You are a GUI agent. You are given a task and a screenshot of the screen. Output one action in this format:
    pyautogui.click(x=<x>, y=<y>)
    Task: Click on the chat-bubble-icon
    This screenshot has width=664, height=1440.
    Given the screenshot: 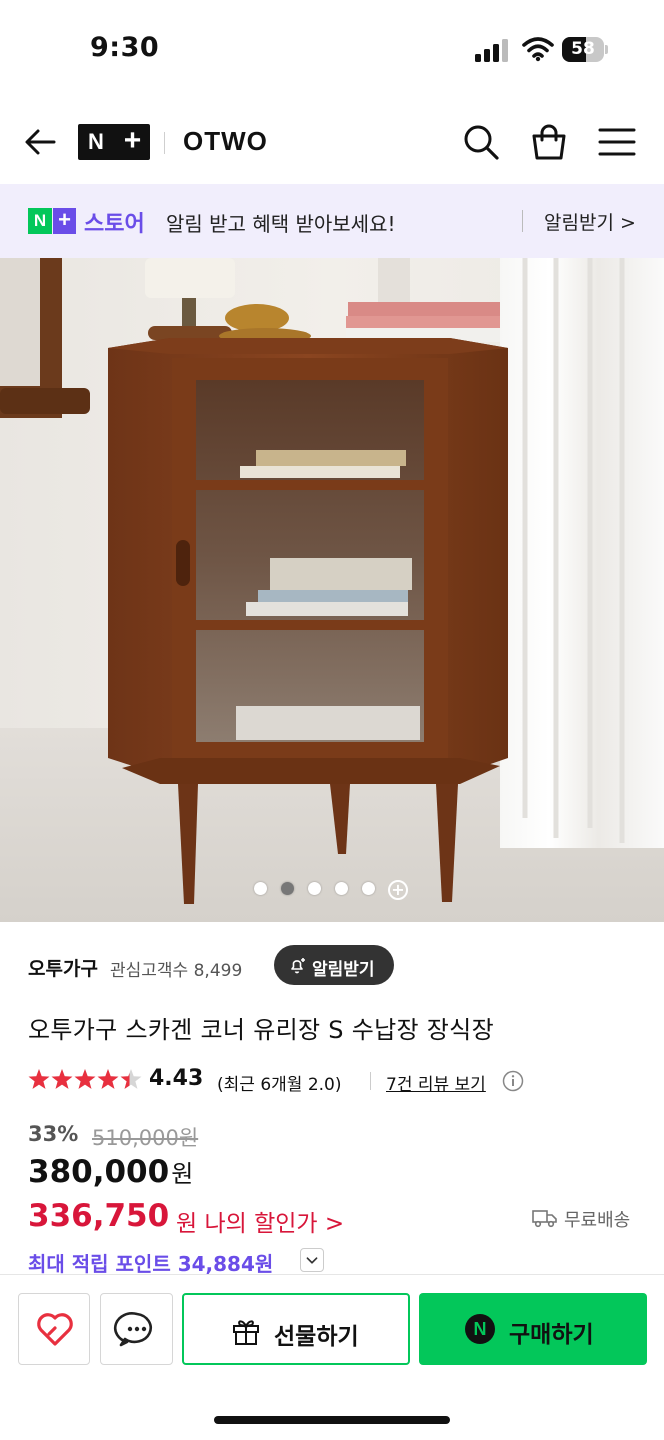 What is the action you would take?
    pyautogui.click(x=133, y=1329)
    